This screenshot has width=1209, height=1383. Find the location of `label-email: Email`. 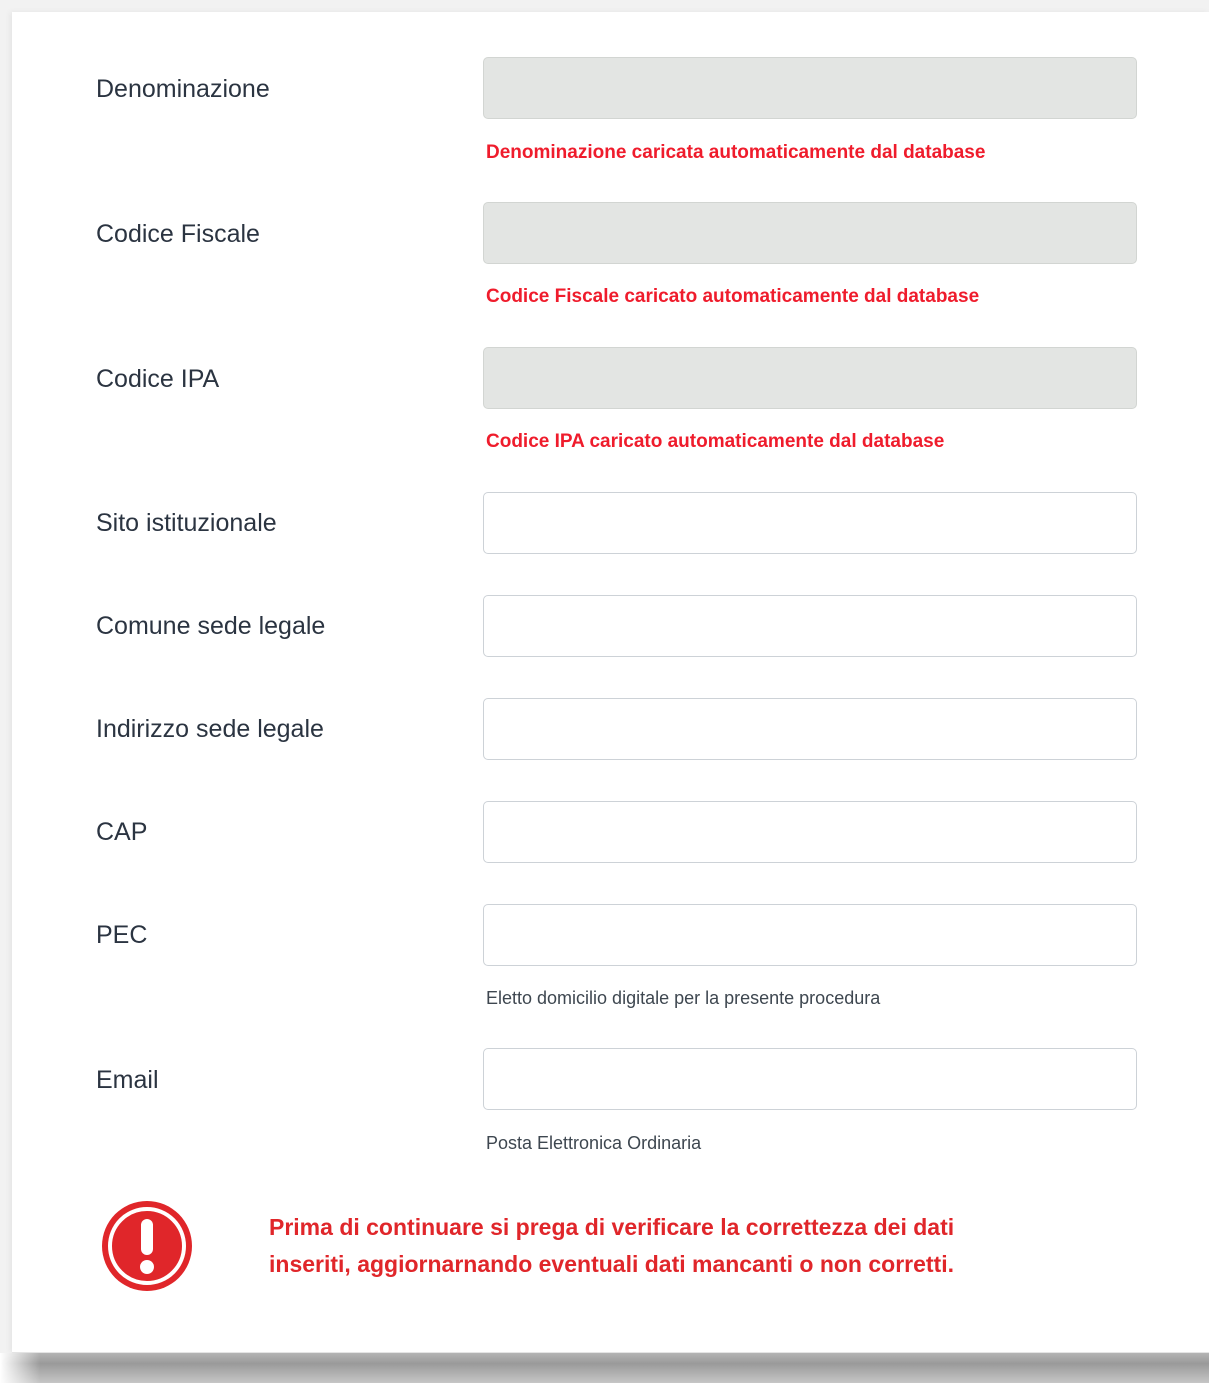

label-email: Email is located at coordinates (127, 1080).